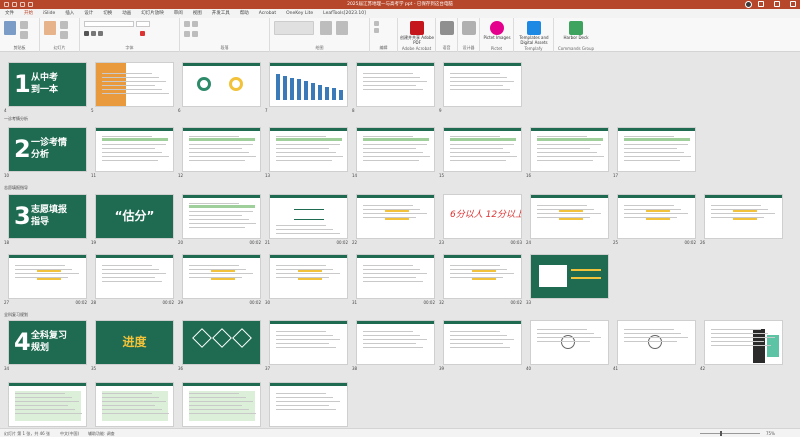 The height and width of the screenshot is (437, 800). Describe the element at coordinates (376, 23) in the screenshot. I see `find-icon` at that location.